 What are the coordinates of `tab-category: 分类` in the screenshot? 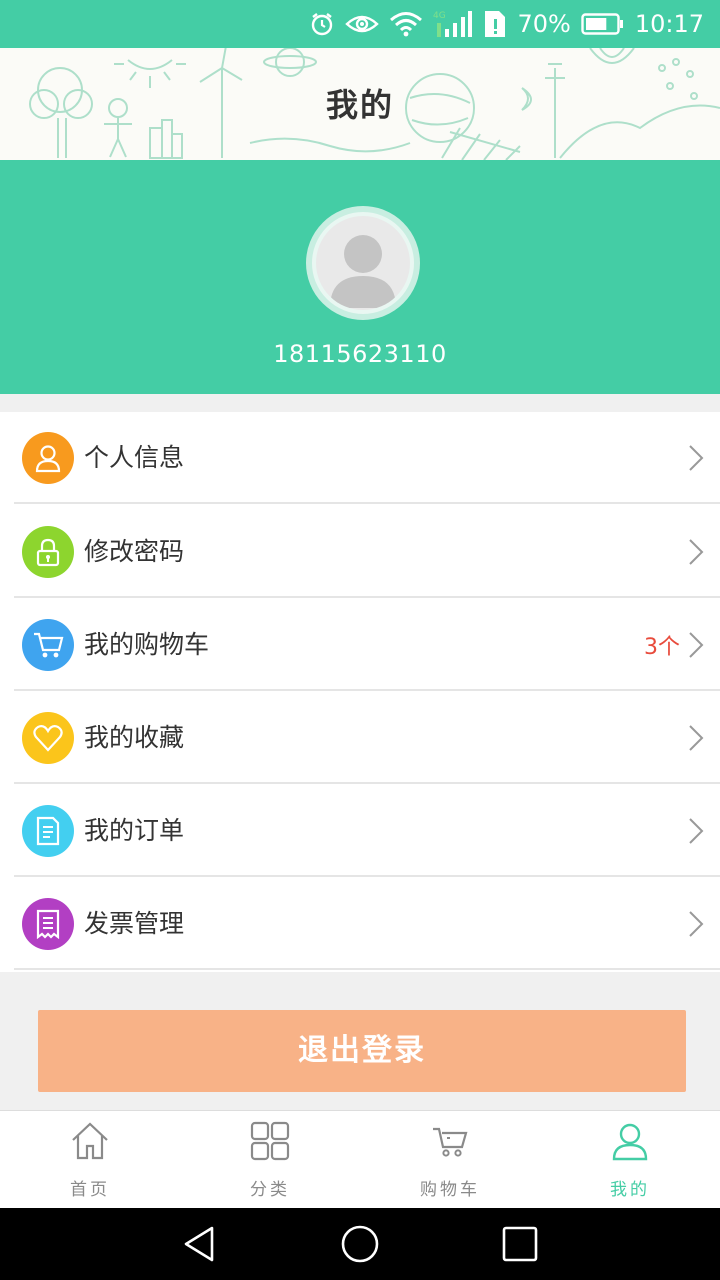 It's located at (270, 1160).